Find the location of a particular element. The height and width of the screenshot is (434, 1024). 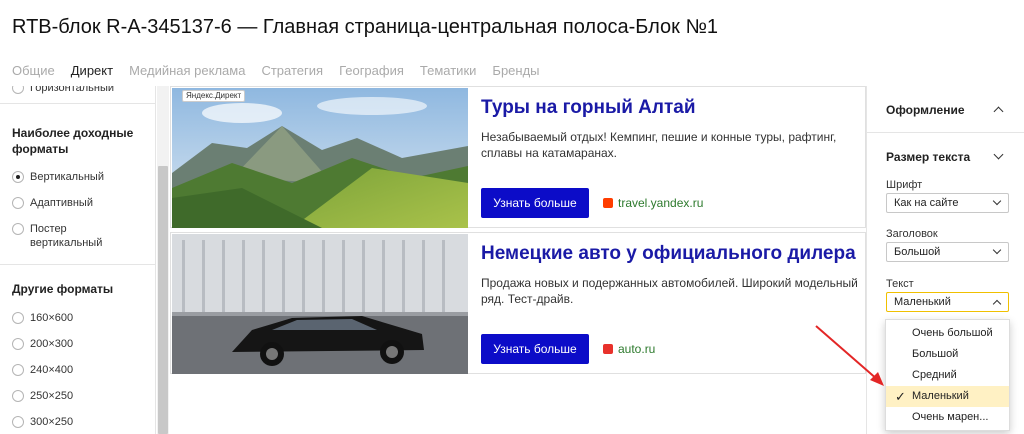

format-option-vertical: Вертикальный is located at coordinates (58, 177).